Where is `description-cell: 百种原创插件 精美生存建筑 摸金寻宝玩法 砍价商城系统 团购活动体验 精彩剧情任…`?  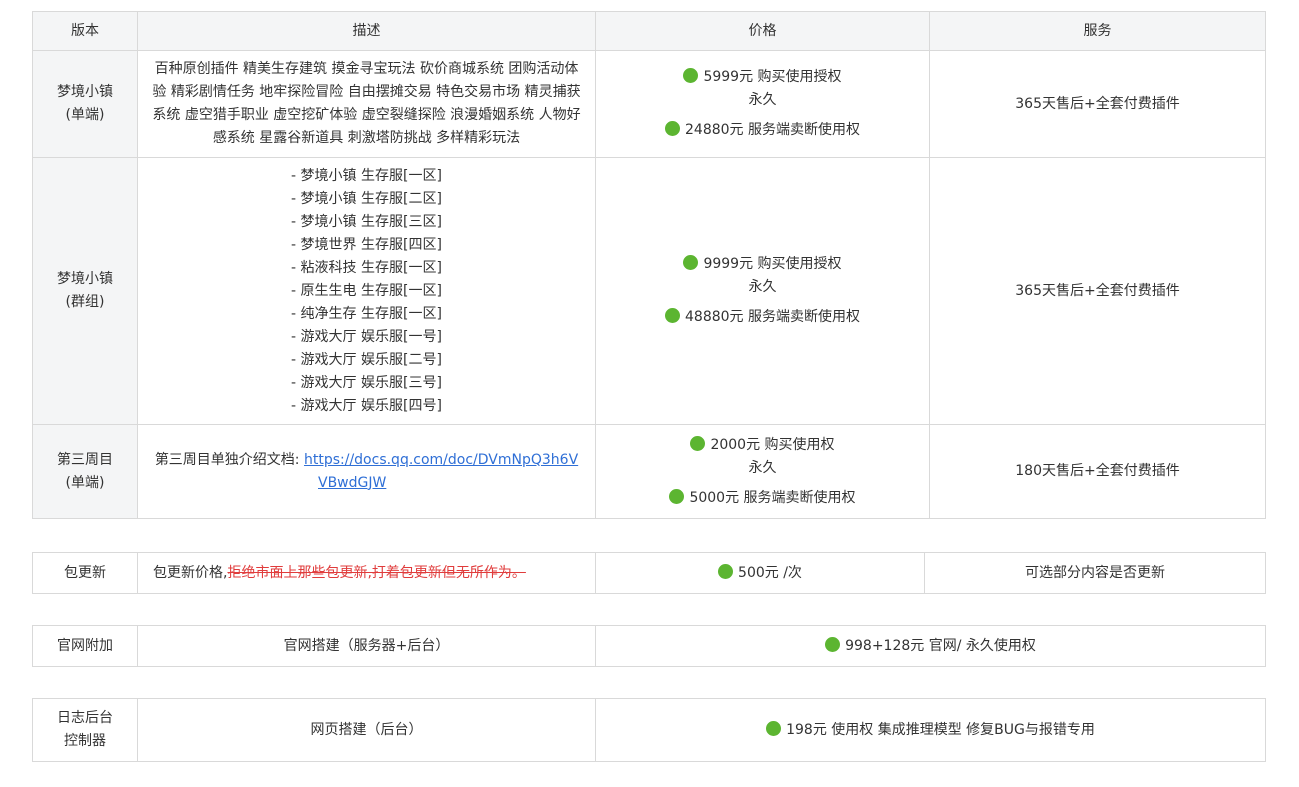 description-cell: 百种原创插件 精美生存建筑 摸金寻宝玩法 砍价商城系统 团购活动体验 精彩剧情任… is located at coordinates (366, 104).